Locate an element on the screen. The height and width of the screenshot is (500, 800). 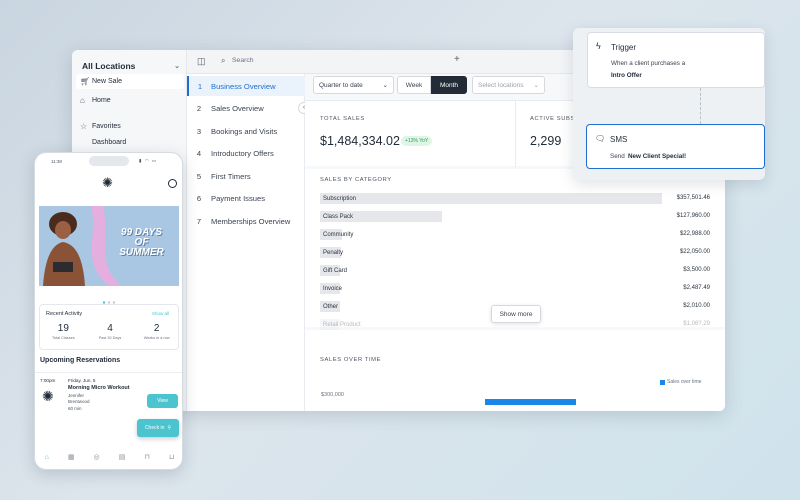
category-label: Community is located at coordinates (338, 234).